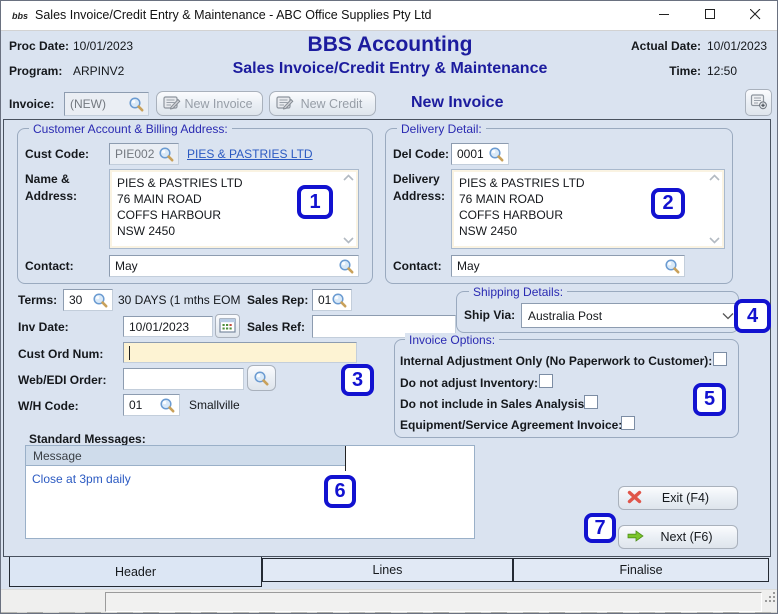 The height and width of the screenshot is (614, 778). I want to click on billing-contact-field: May, so click(234, 266).